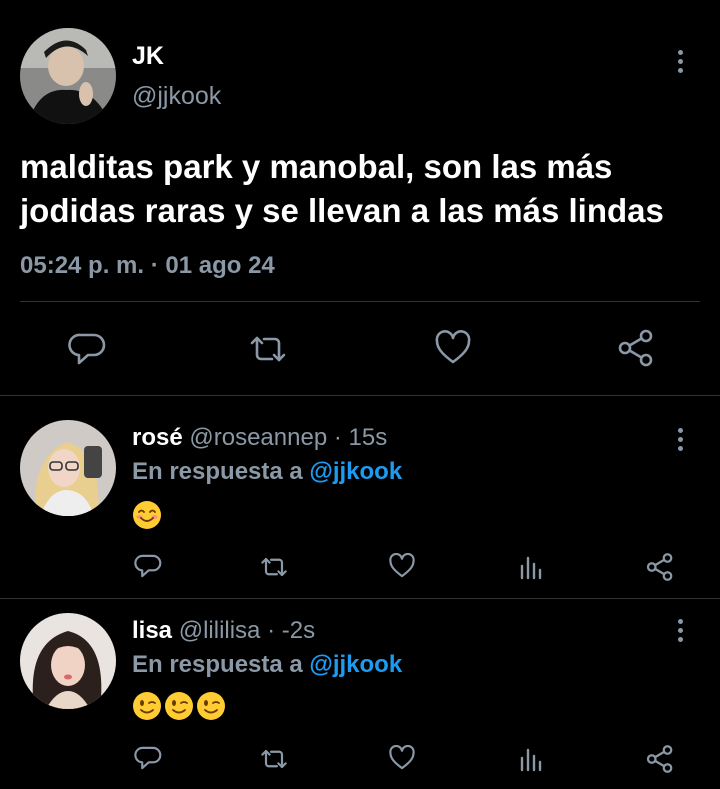  What do you see at coordinates (291, 630) in the screenshot?
I see `reply-time: · -2s` at bounding box center [291, 630].